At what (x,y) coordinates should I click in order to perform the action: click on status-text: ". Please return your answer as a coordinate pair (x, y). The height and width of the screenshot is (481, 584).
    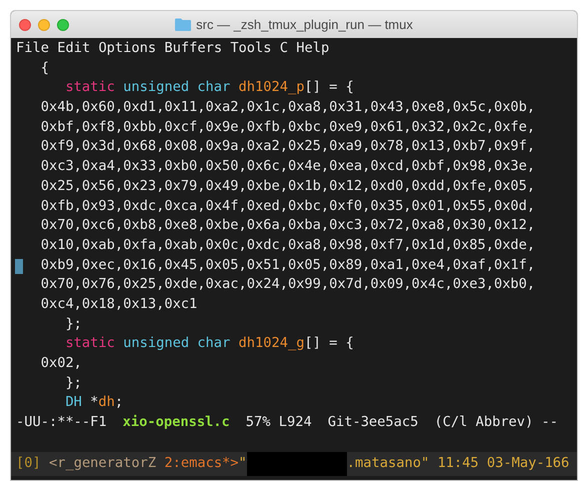
    Looking at the image, I should click on (242, 464).